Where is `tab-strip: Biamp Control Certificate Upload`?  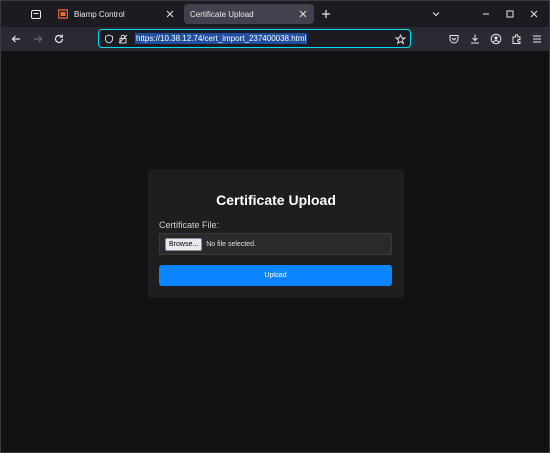 tab-strip: Biamp Control Certificate Upload is located at coordinates (275, 14).